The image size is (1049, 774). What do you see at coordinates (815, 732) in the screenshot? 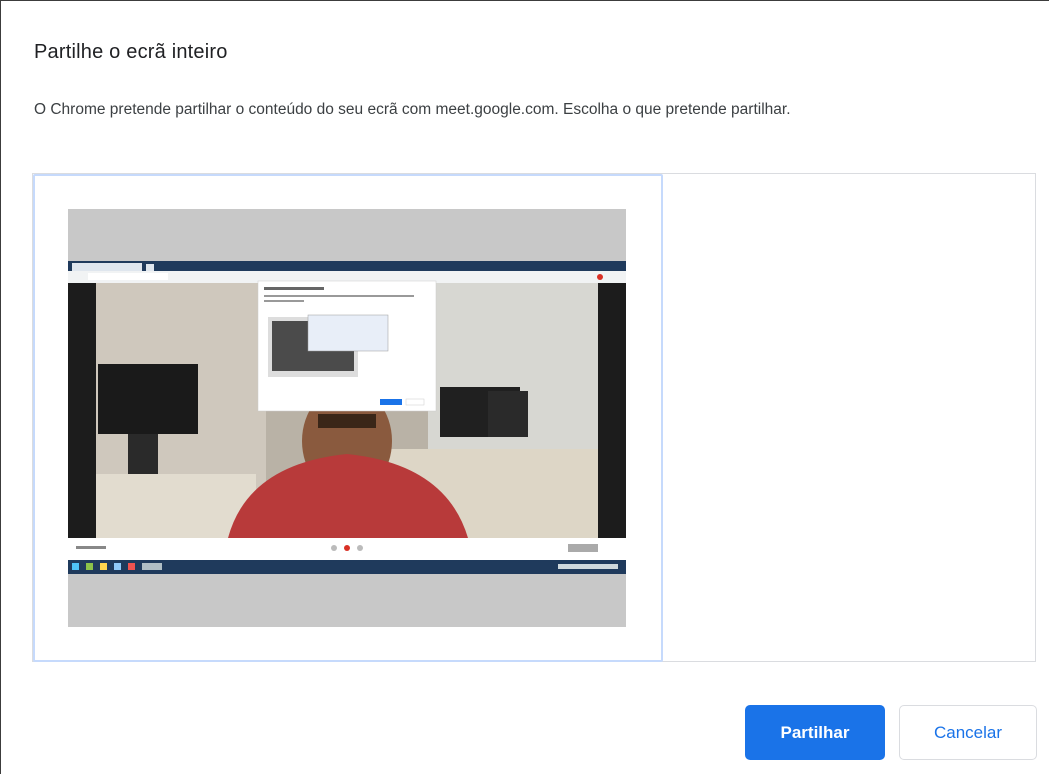
I see `share-button: Partilhar` at bounding box center [815, 732].